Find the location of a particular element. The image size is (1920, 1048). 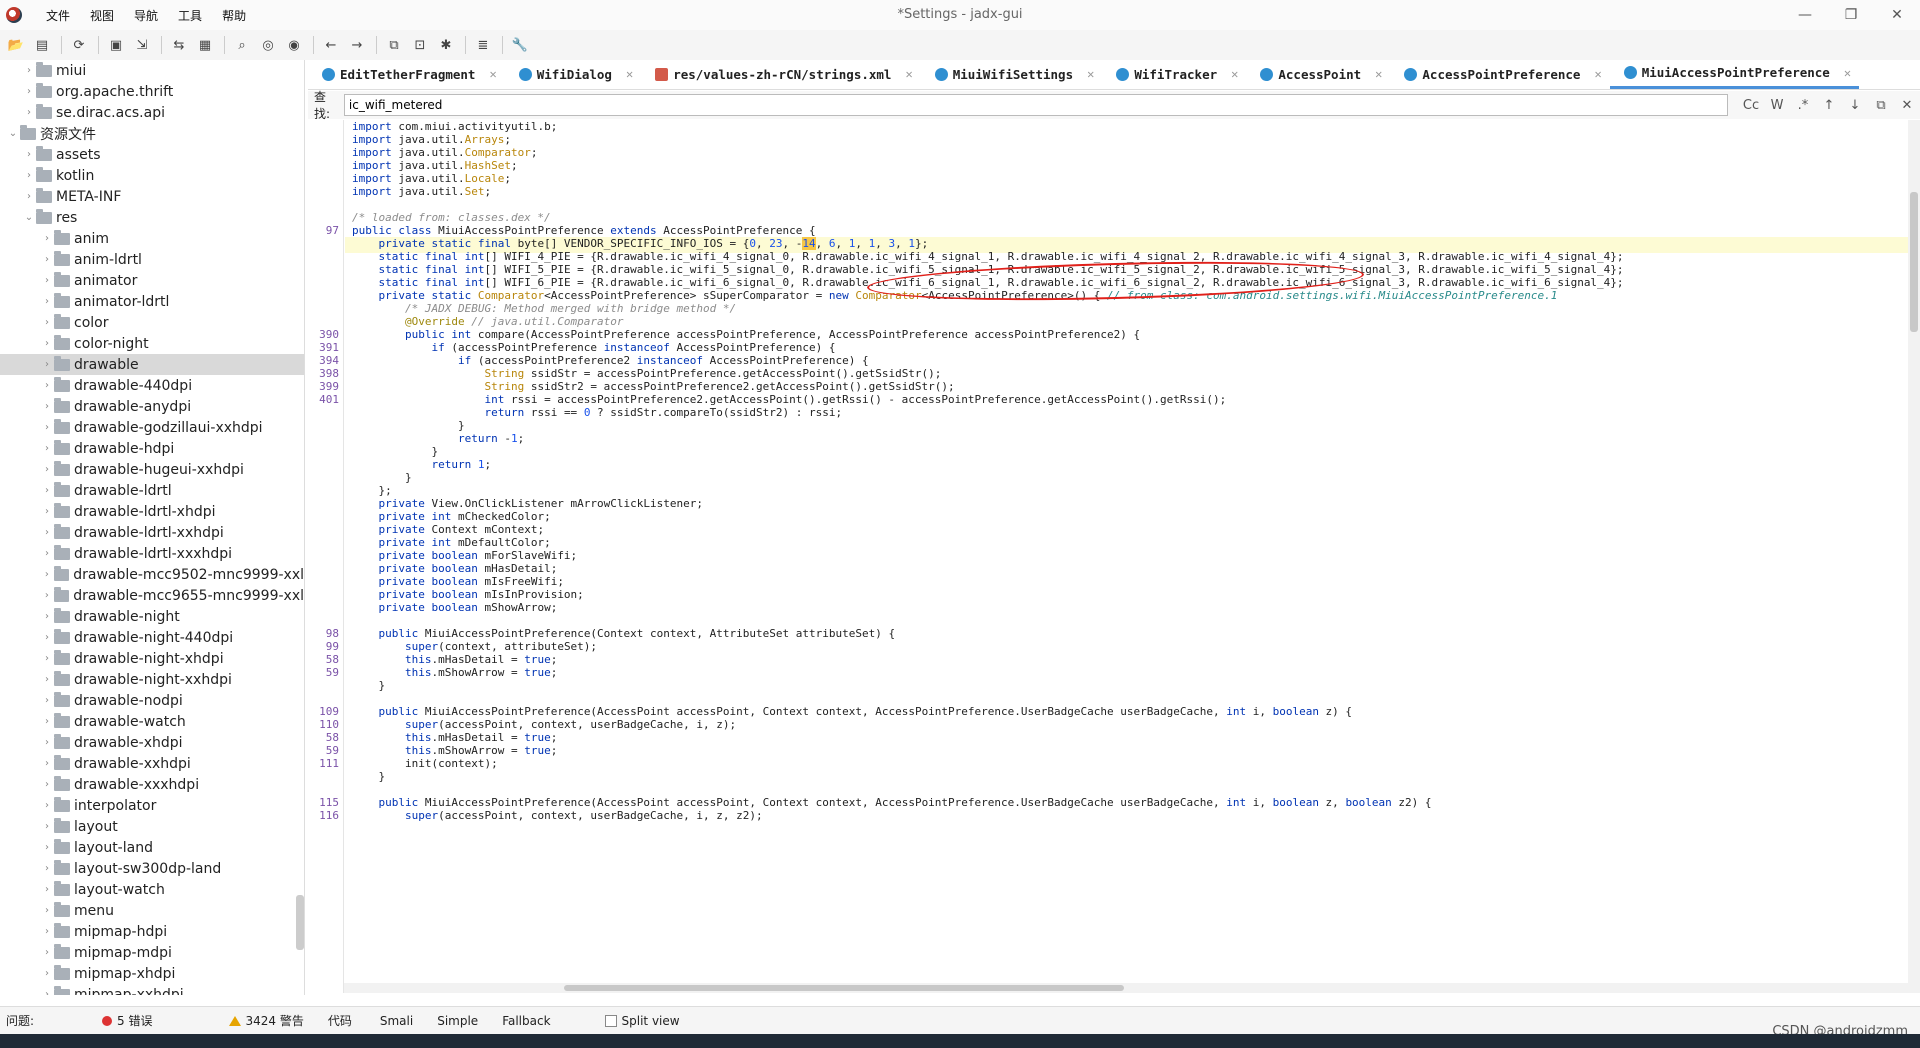

tree-item: › drawable-xxhdpi is located at coordinates (152, 763).